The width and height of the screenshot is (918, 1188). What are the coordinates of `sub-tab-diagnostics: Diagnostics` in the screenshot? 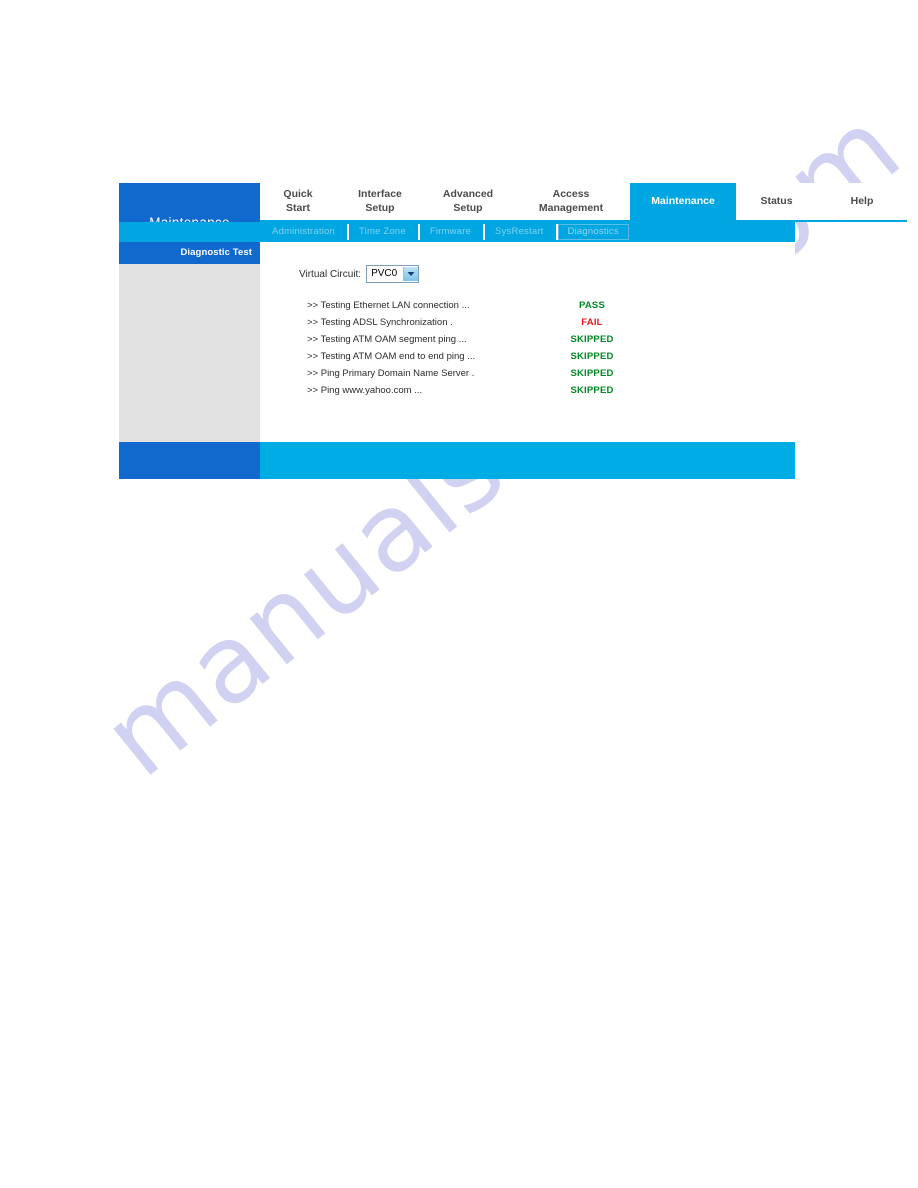 It's located at (593, 232).